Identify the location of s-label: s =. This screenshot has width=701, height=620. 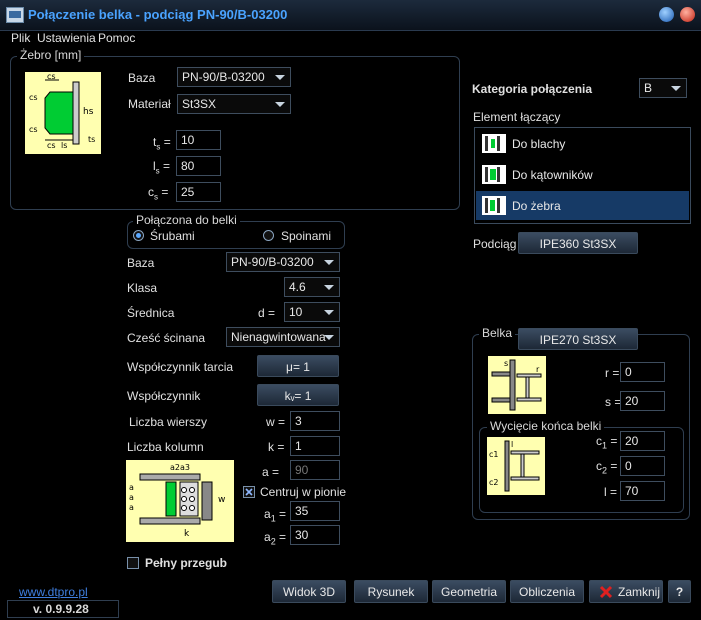
(613, 402).